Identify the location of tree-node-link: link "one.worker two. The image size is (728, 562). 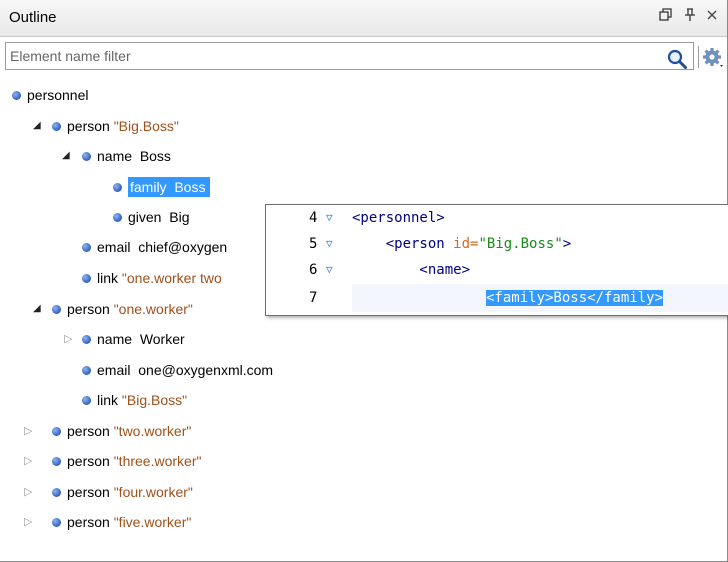
(152, 278).